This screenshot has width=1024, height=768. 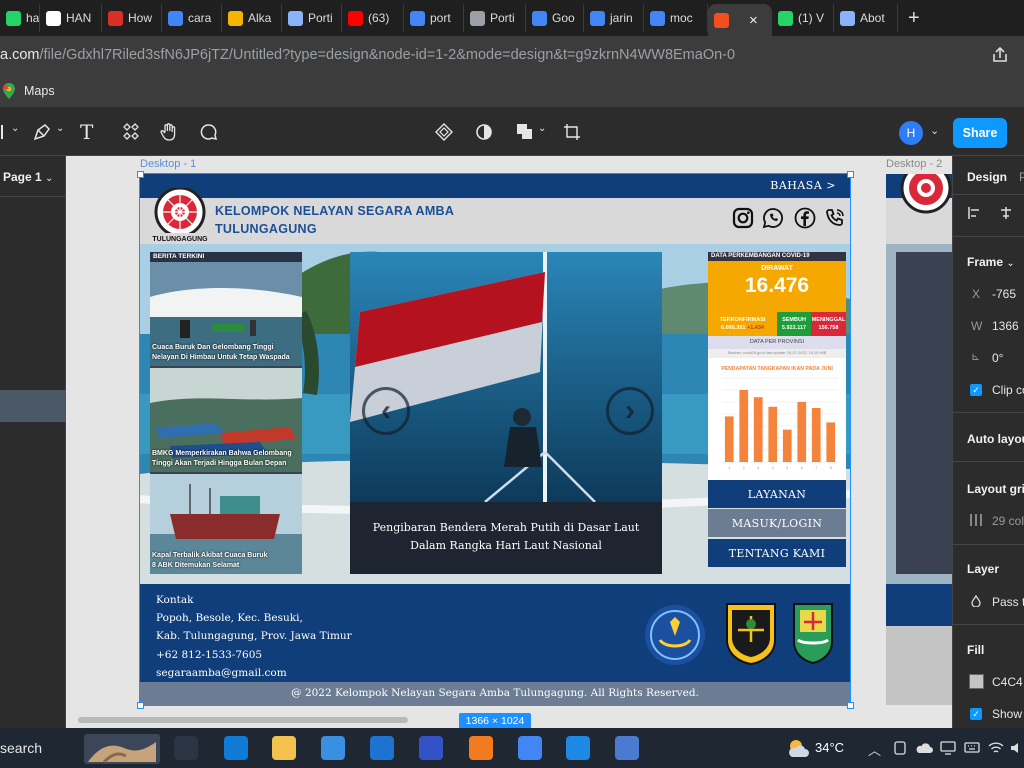 What do you see at coordinates (803, 18) in the screenshot?
I see `browser-tab: (1) V` at bounding box center [803, 18].